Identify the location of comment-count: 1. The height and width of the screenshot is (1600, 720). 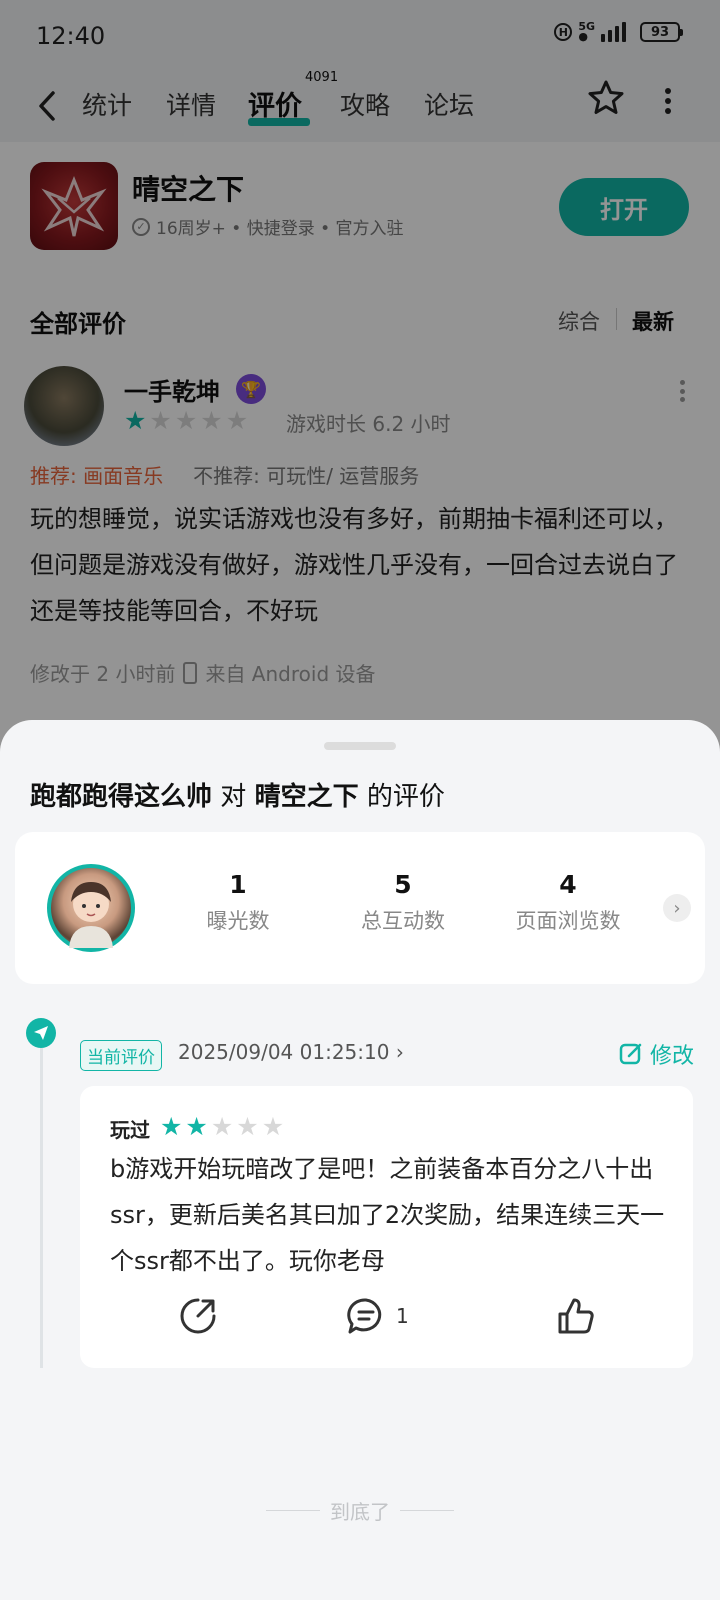
(402, 1316).